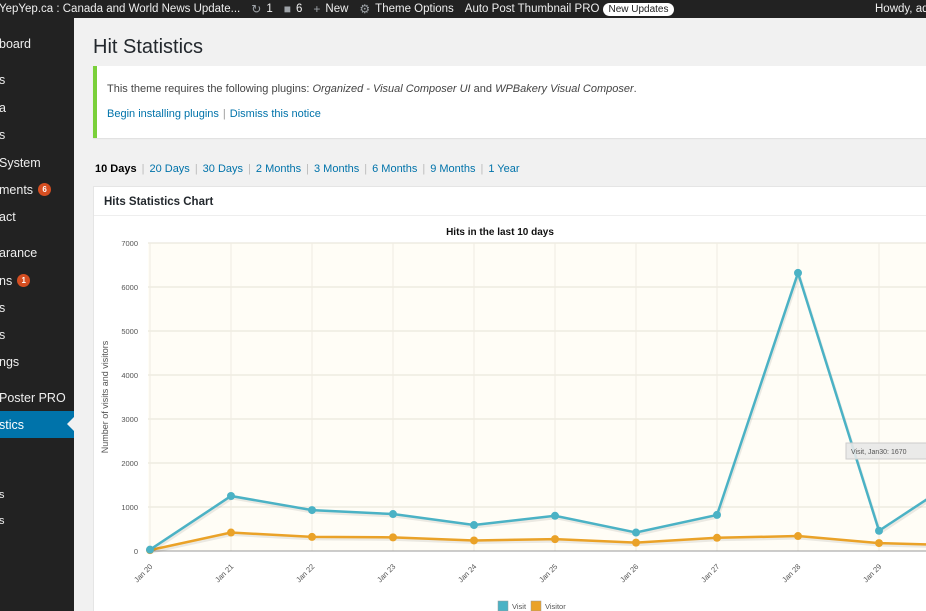 The width and height of the screenshot is (926, 611). Describe the element at coordinates (37, 424) in the screenshot. I see `sidebar-item-statistics: stics` at that location.